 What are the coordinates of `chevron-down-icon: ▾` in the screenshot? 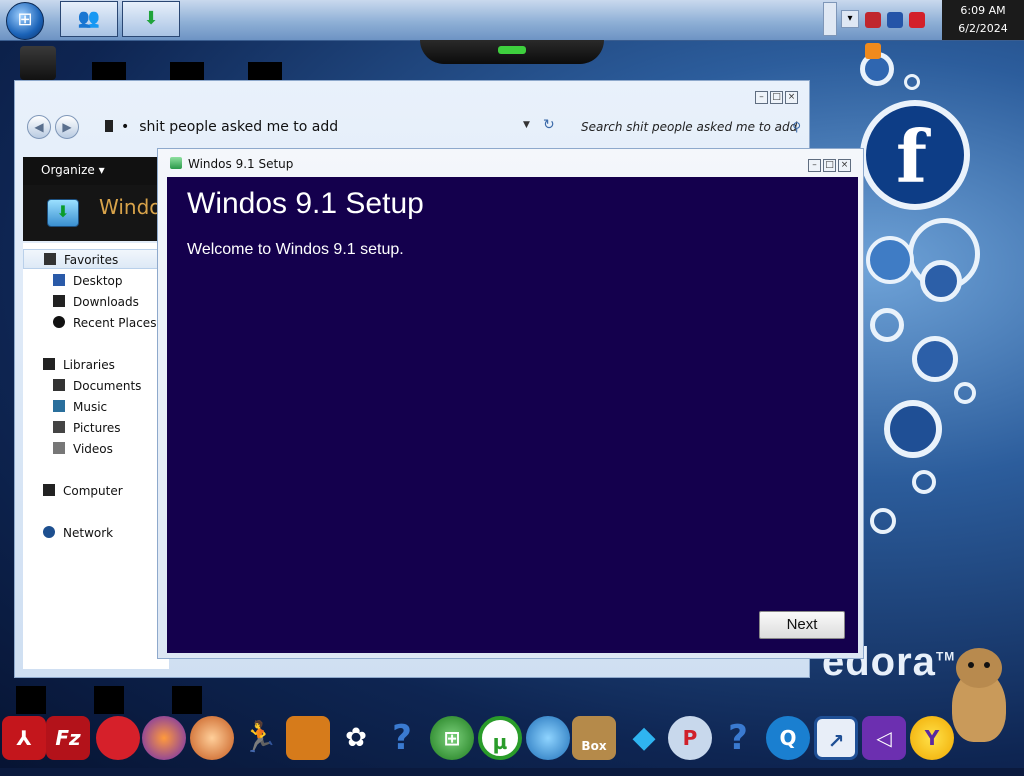 It's located at (850, 19).